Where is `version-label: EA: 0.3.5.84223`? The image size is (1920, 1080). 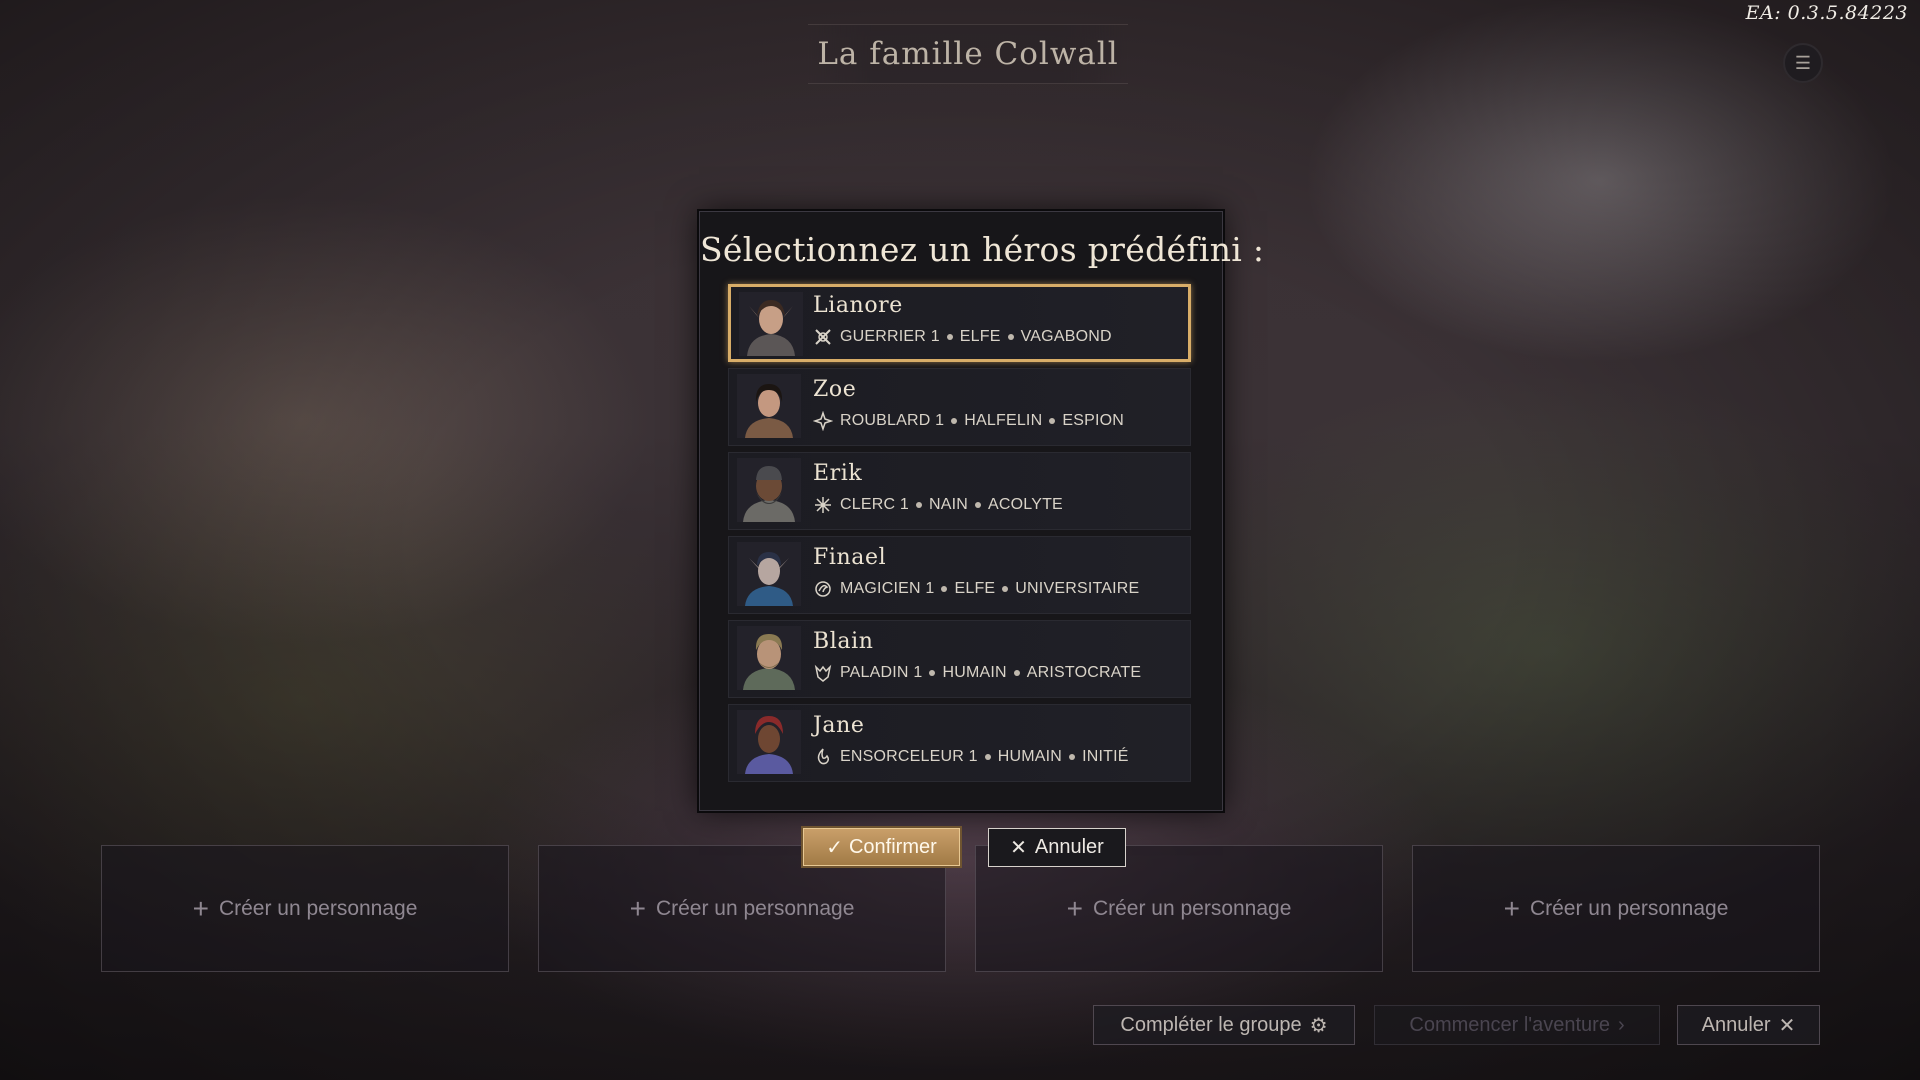 version-label: EA: 0.3.5.84223 is located at coordinates (1826, 13).